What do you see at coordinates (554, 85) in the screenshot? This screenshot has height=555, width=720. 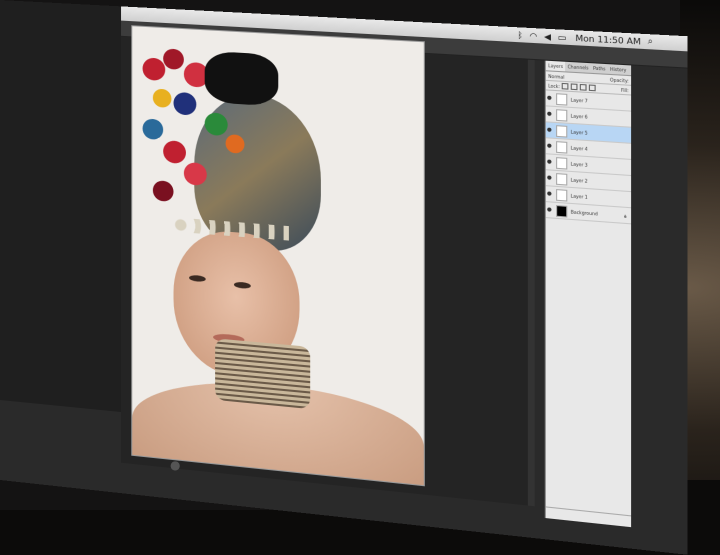 I see `lock-label: Lock:` at bounding box center [554, 85].